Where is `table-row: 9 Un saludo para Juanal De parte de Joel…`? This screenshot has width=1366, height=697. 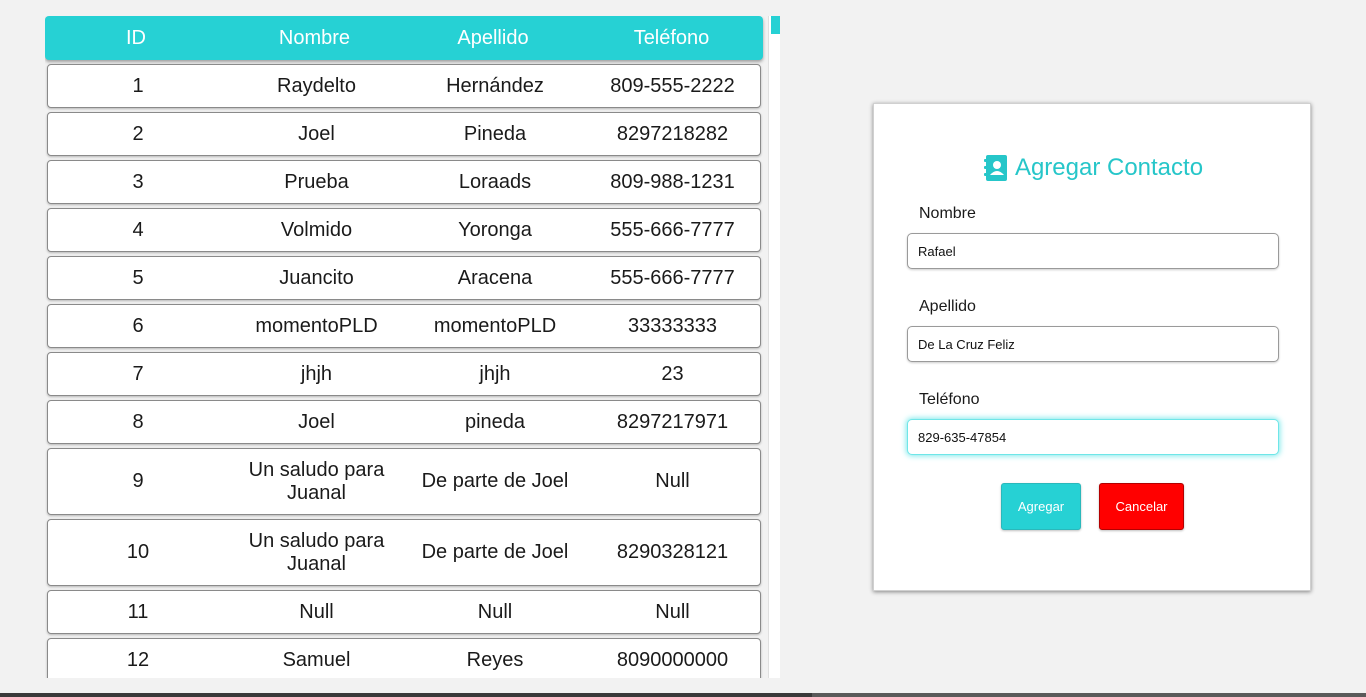
table-row: 9 Un saludo para Juanal De parte de Joel… is located at coordinates (404, 481).